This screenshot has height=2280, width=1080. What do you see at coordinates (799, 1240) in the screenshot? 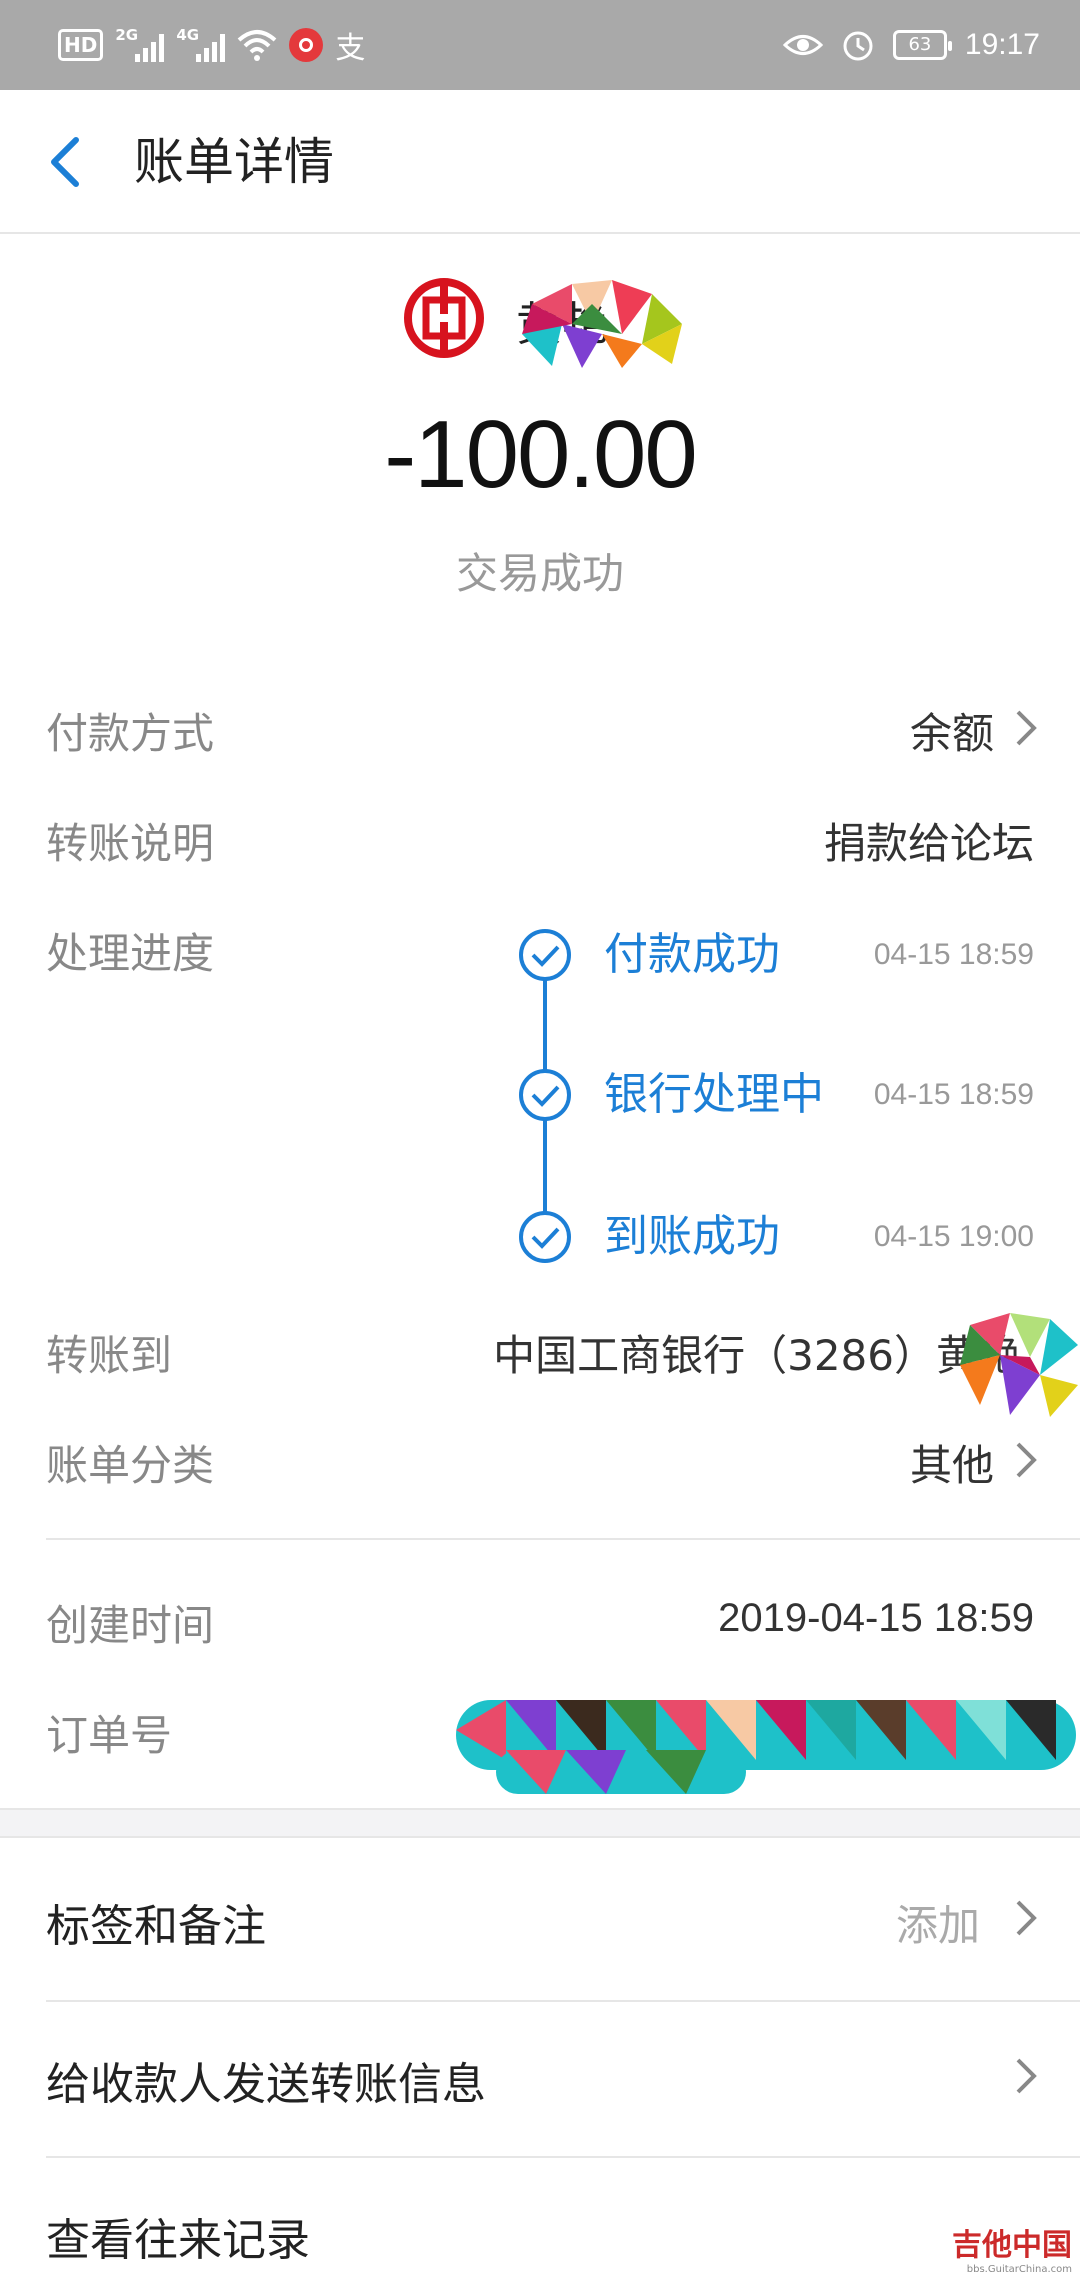
I see `progress-step: 到账成功 04-15 19:00` at bounding box center [799, 1240].